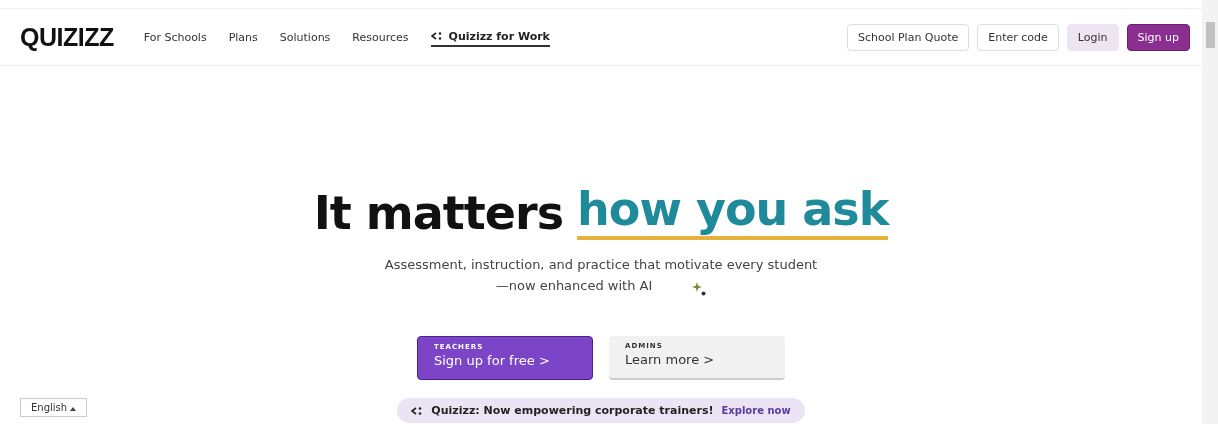 This screenshot has width=1218, height=424. Describe the element at coordinates (1158, 37) in the screenshot. I see `nav-button: Sign up` at that location.